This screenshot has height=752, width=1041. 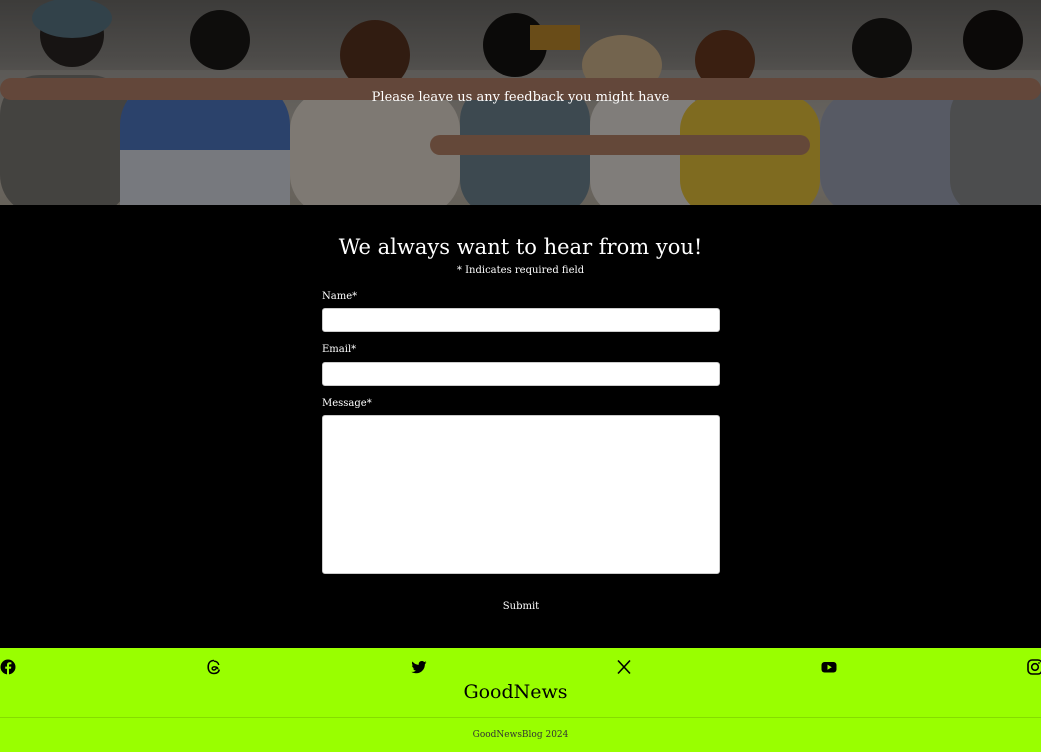 I want to click on instagram-icon, so click(x=1034, y=667).